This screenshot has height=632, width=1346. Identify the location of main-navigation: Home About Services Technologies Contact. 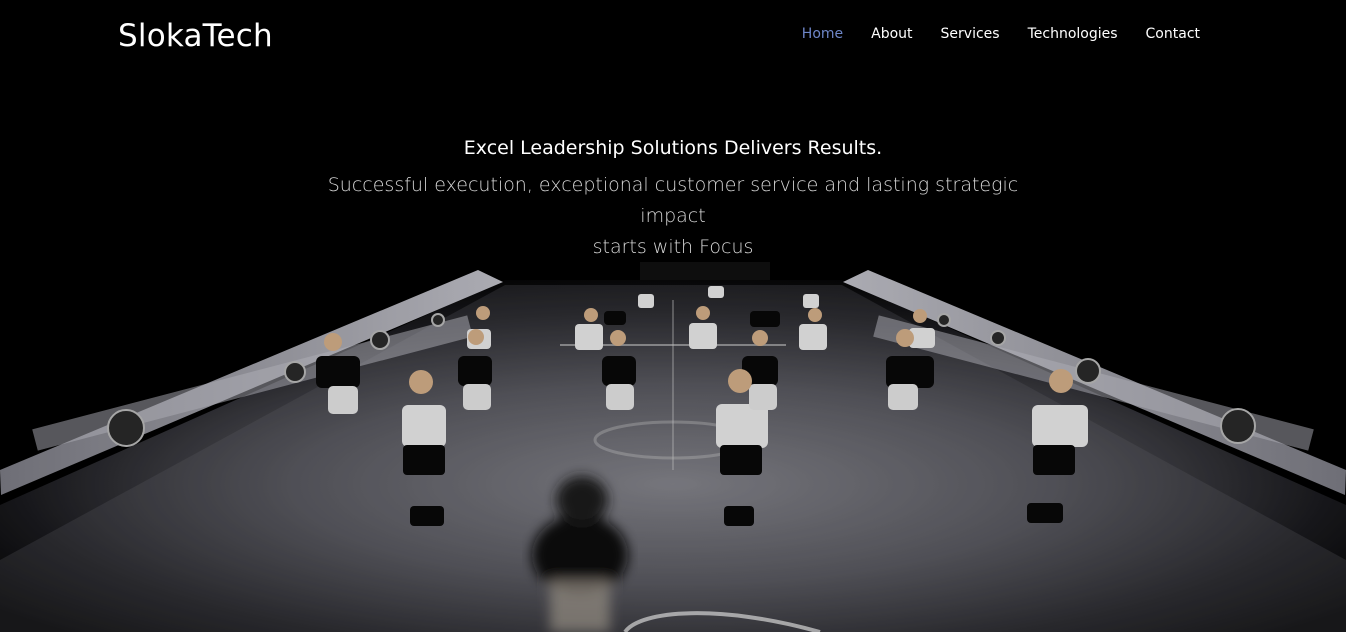
(1001, 34).